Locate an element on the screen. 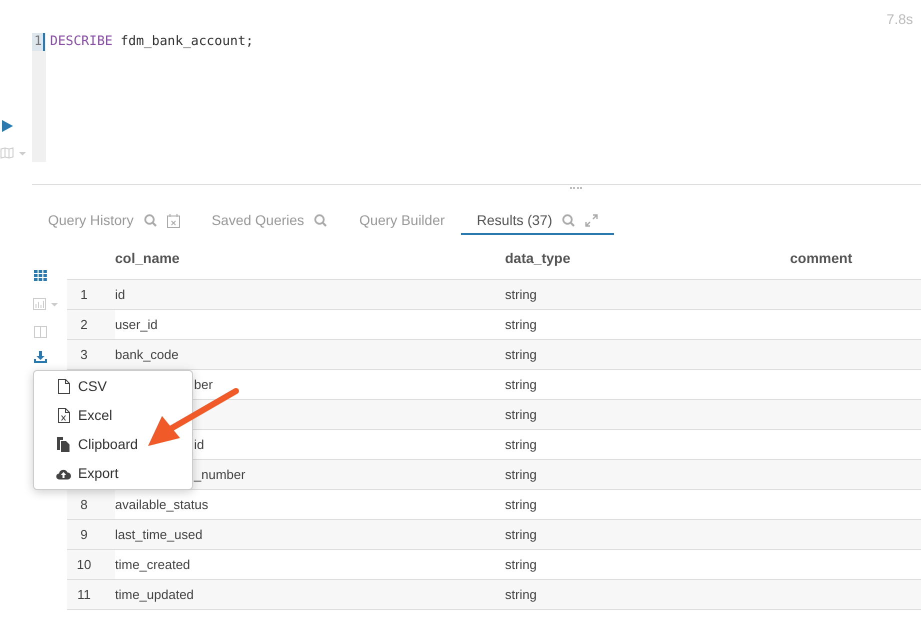  table-cell: user_id is located at coordinates (136, 324).